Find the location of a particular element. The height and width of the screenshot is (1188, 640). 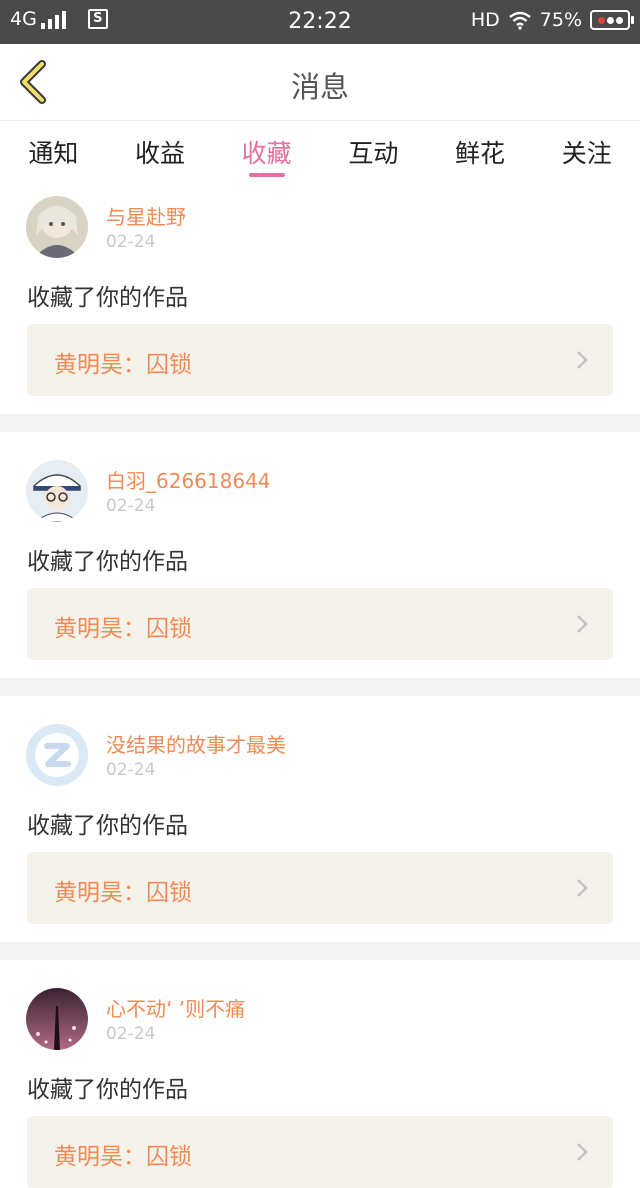

tab-flowers: 鲜花 is located at coordinates (480, 151).